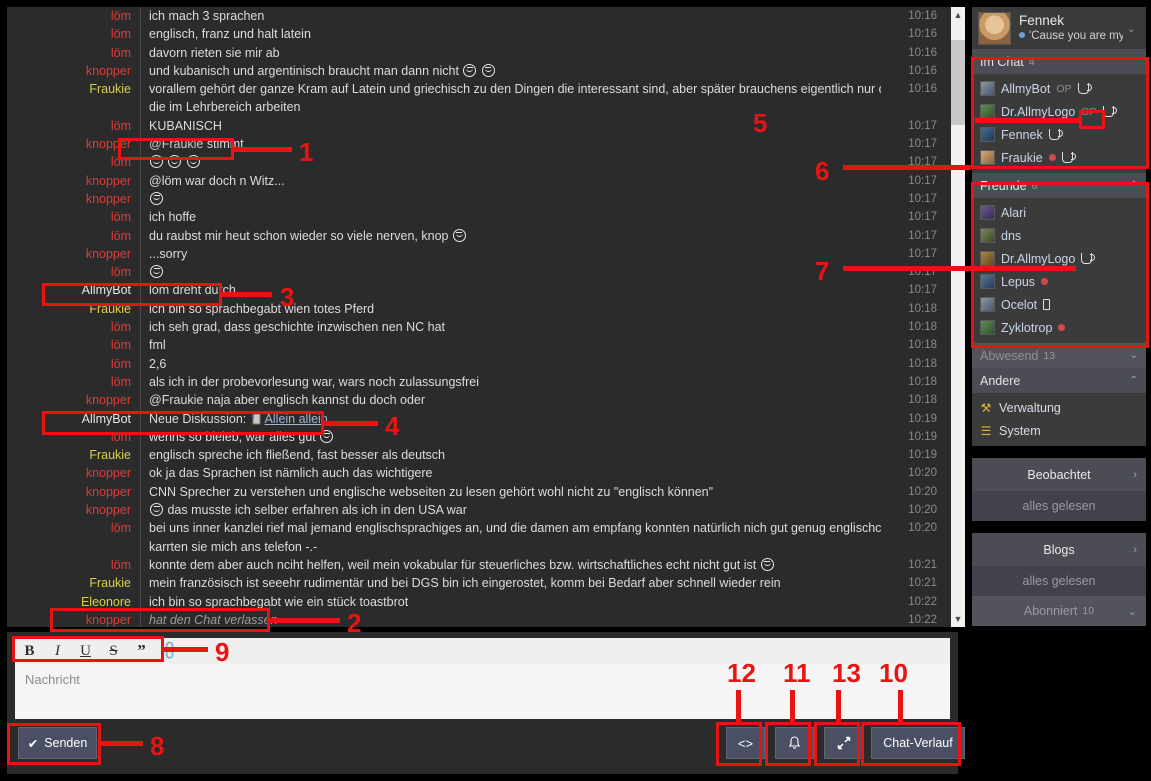 The image size is (1151, 781). I want to click on bold-button: B, so click(29, 651).